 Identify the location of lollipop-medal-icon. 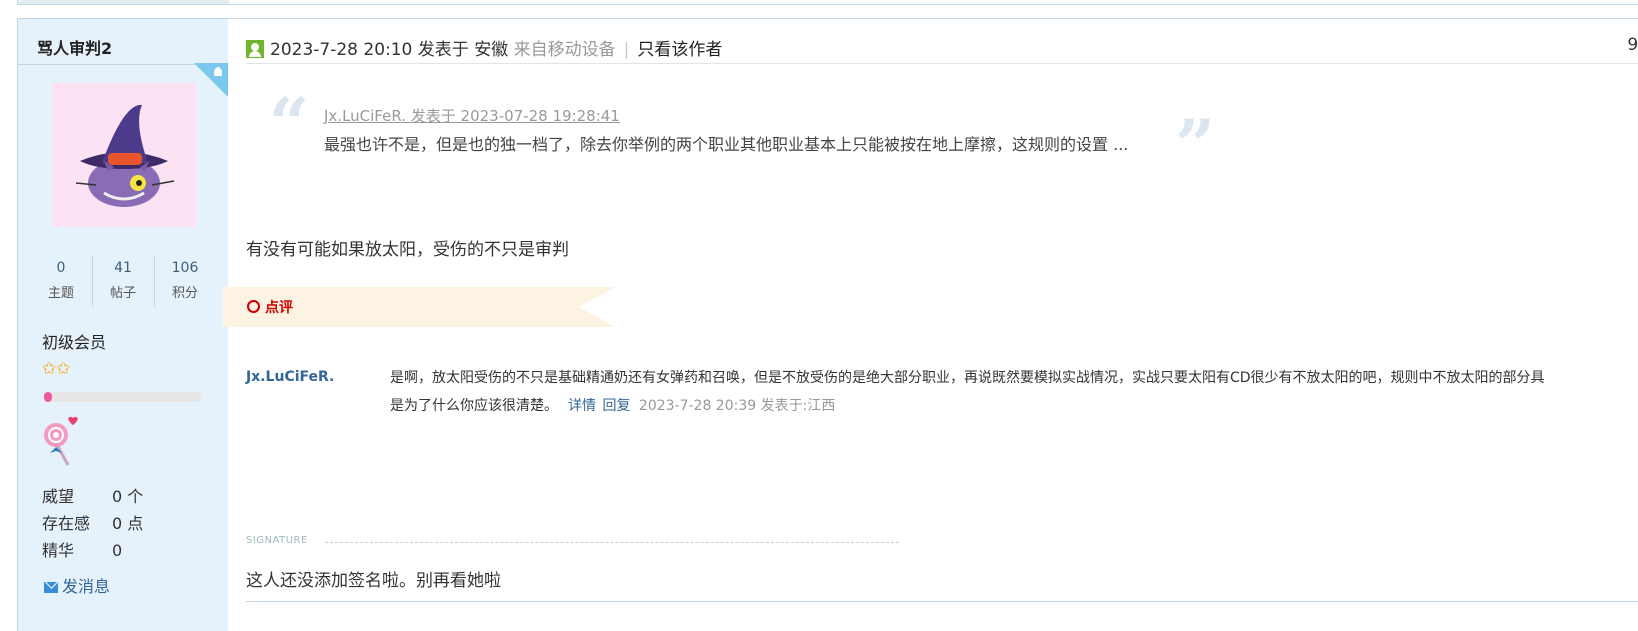
(62, 440).